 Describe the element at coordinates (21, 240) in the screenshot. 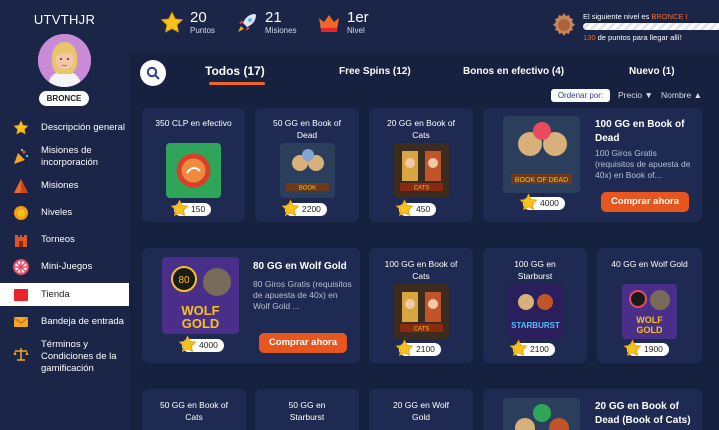

I see `castle-icon` at that location.